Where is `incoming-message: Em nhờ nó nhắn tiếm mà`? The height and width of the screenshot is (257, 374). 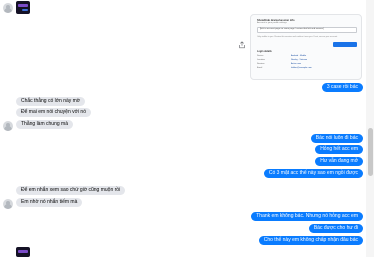 incoming-message: Em nhờ nó nhắn tiếm mà is located at coordinates (49, 202).